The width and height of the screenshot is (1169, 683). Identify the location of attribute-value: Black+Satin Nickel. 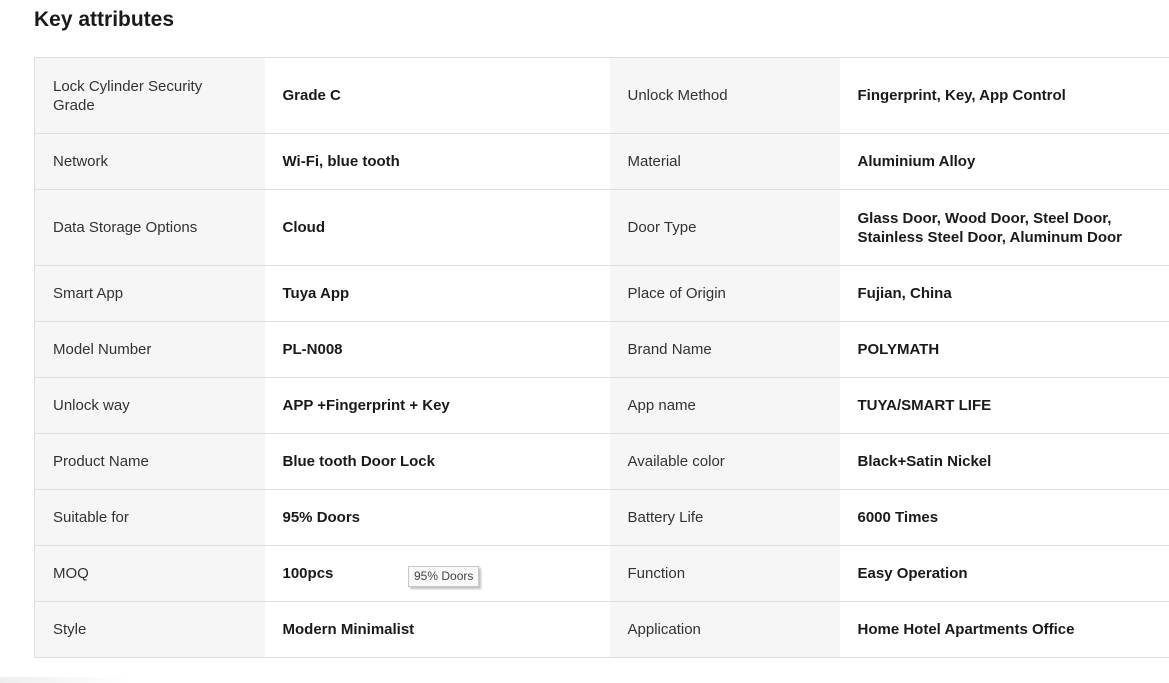
(1004, 461).